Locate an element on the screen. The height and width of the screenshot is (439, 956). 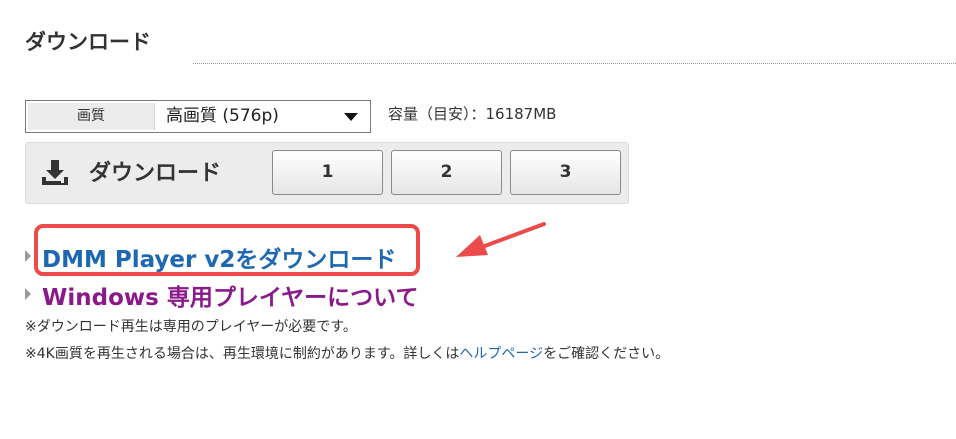
part-1-button: 1 is located at coordinates (327, 172).